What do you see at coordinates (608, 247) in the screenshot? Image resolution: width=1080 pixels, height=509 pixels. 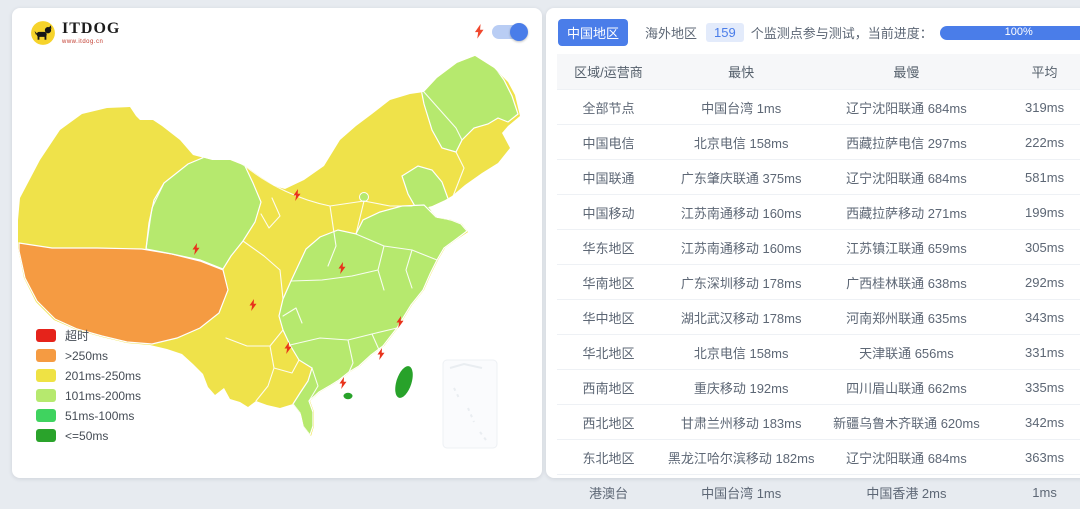 I see `table-cell: 华东地区` at bounding box center [608, 247].